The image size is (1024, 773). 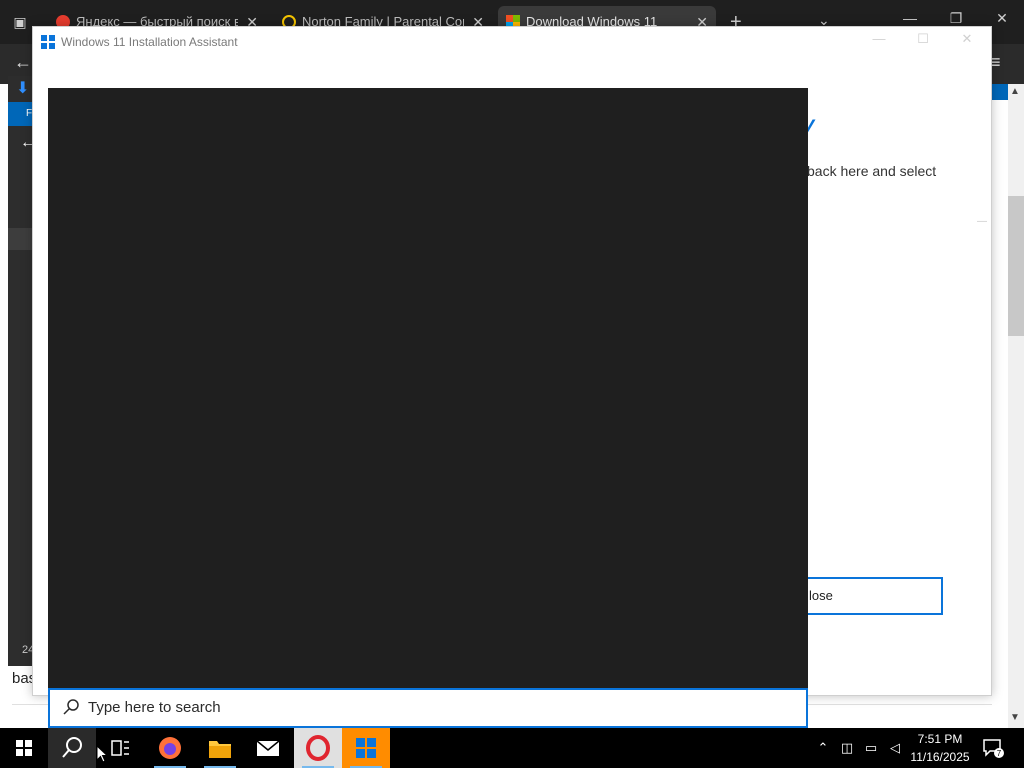 What do you see at coordinates (871, 748) in the screenshot?
I see `network-icon: ▭` at bounding box center [871, 748].